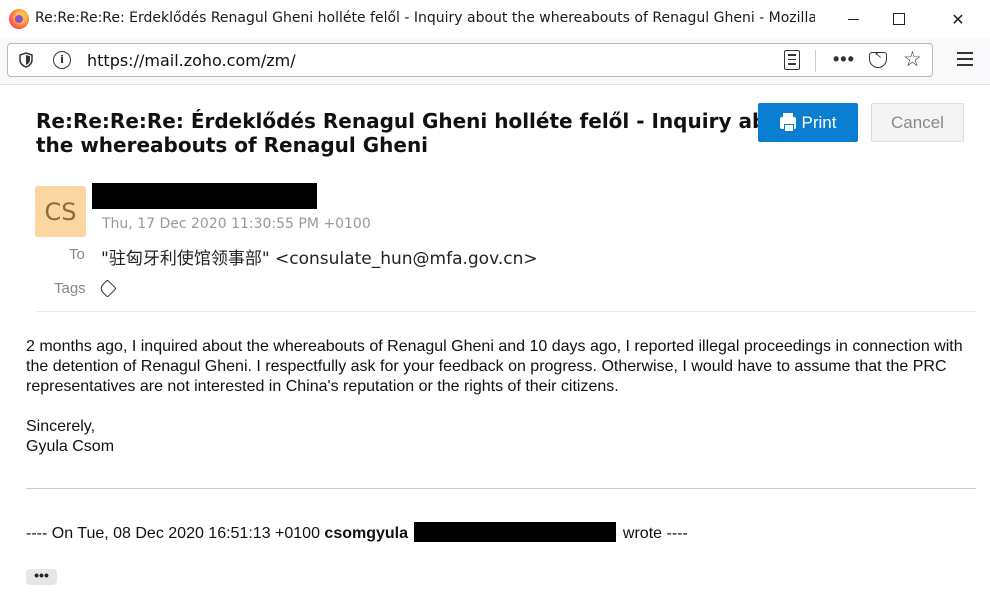 The image size is (990, 610). What do you see at coordinates (815, 61) in the screenshot?
I see `toolbar-divider` at bounding box center [815, 61].